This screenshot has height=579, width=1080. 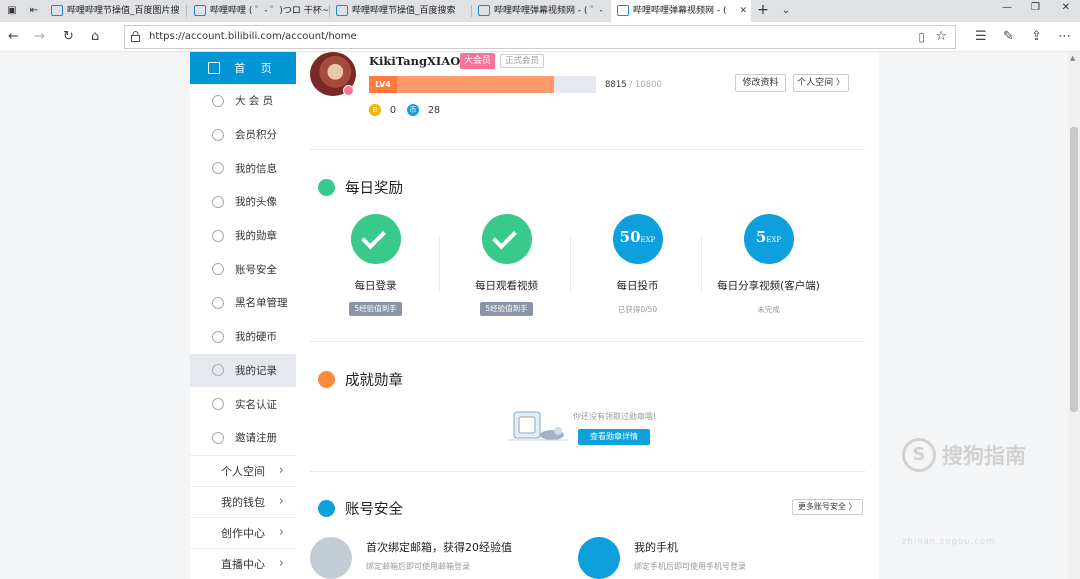 I want to click on sidebar-item-records: 我的记录, so click(x=243, y=370).